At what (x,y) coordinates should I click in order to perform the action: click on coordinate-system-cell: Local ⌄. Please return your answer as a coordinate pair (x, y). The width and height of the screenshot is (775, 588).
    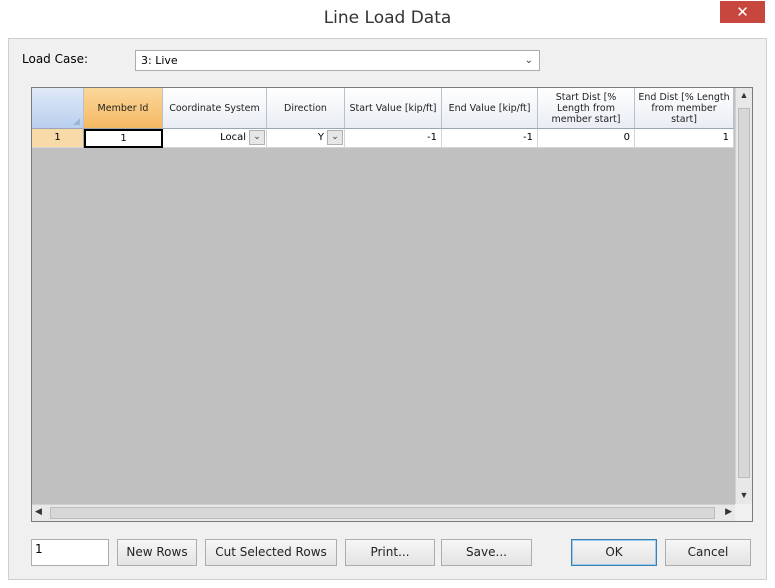
    Looking at the image, I should click on (215, 138).